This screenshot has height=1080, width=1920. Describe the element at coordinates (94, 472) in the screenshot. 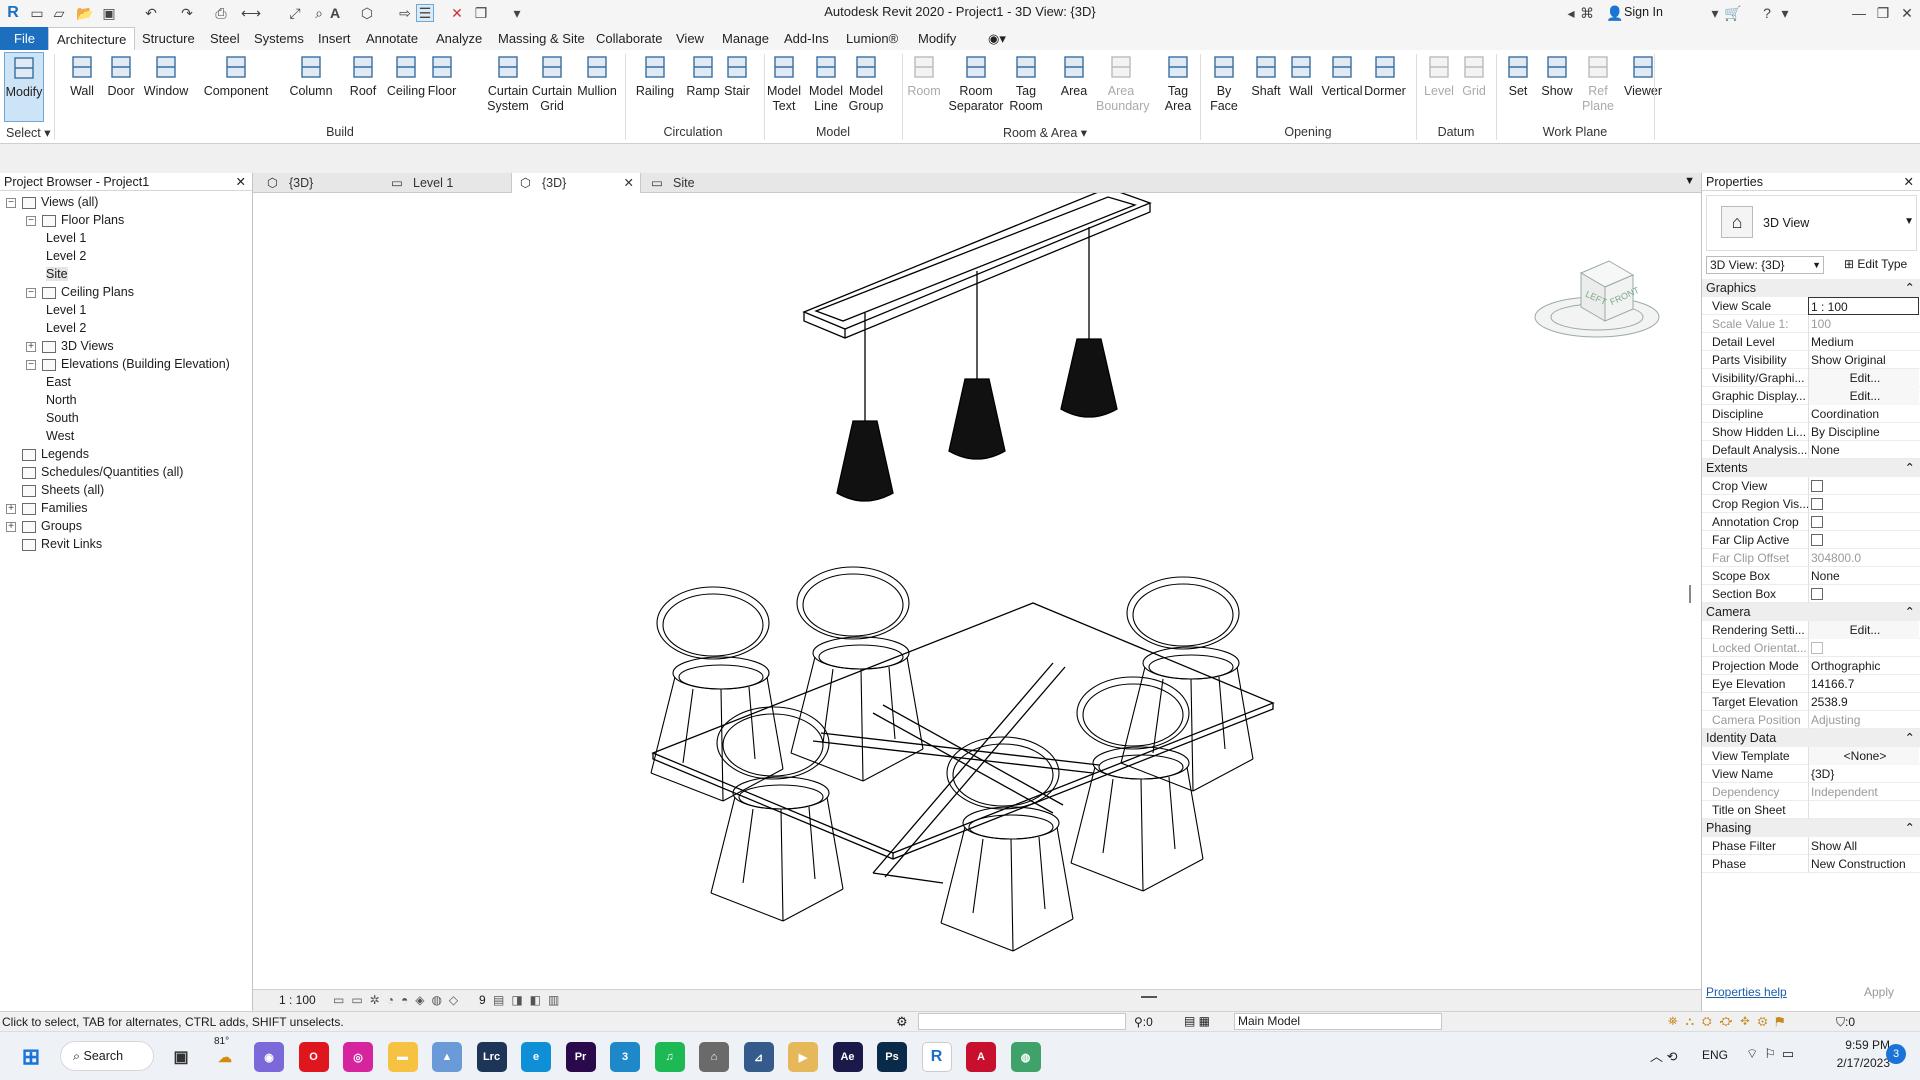

I see `browser-item-schedules-quantities-all-: Schedules/Quantities (all)` at that location.